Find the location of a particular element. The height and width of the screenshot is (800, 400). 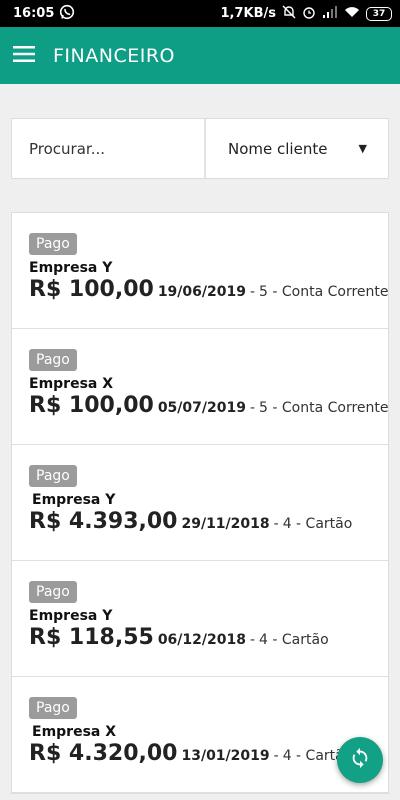

filter-bar: Procurar... Nome cliente ▼ is located at coordinates (200, 148).